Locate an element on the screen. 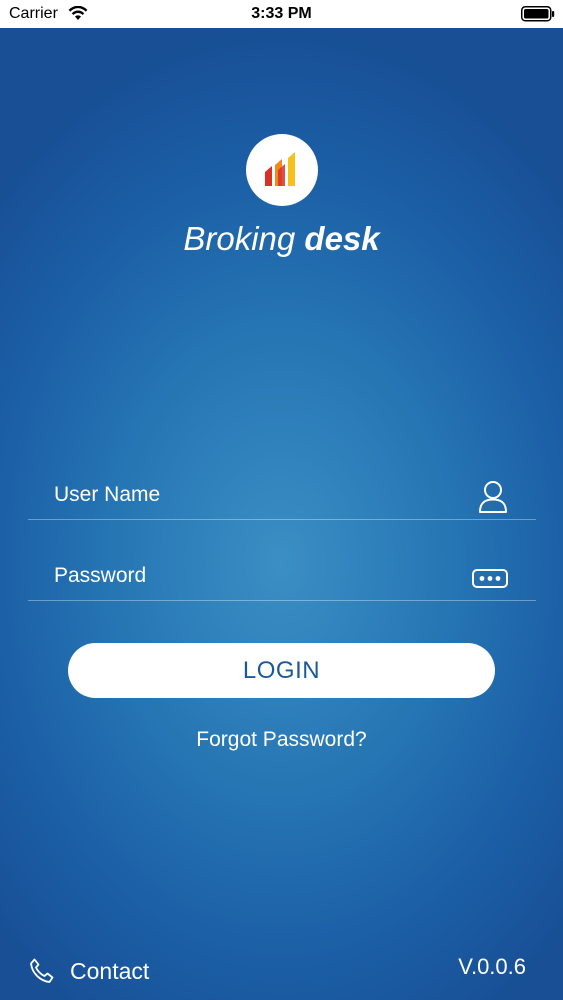 This screenshot has width=563, height=1000. contact-button: Contact is located at coordinates (88, 971).